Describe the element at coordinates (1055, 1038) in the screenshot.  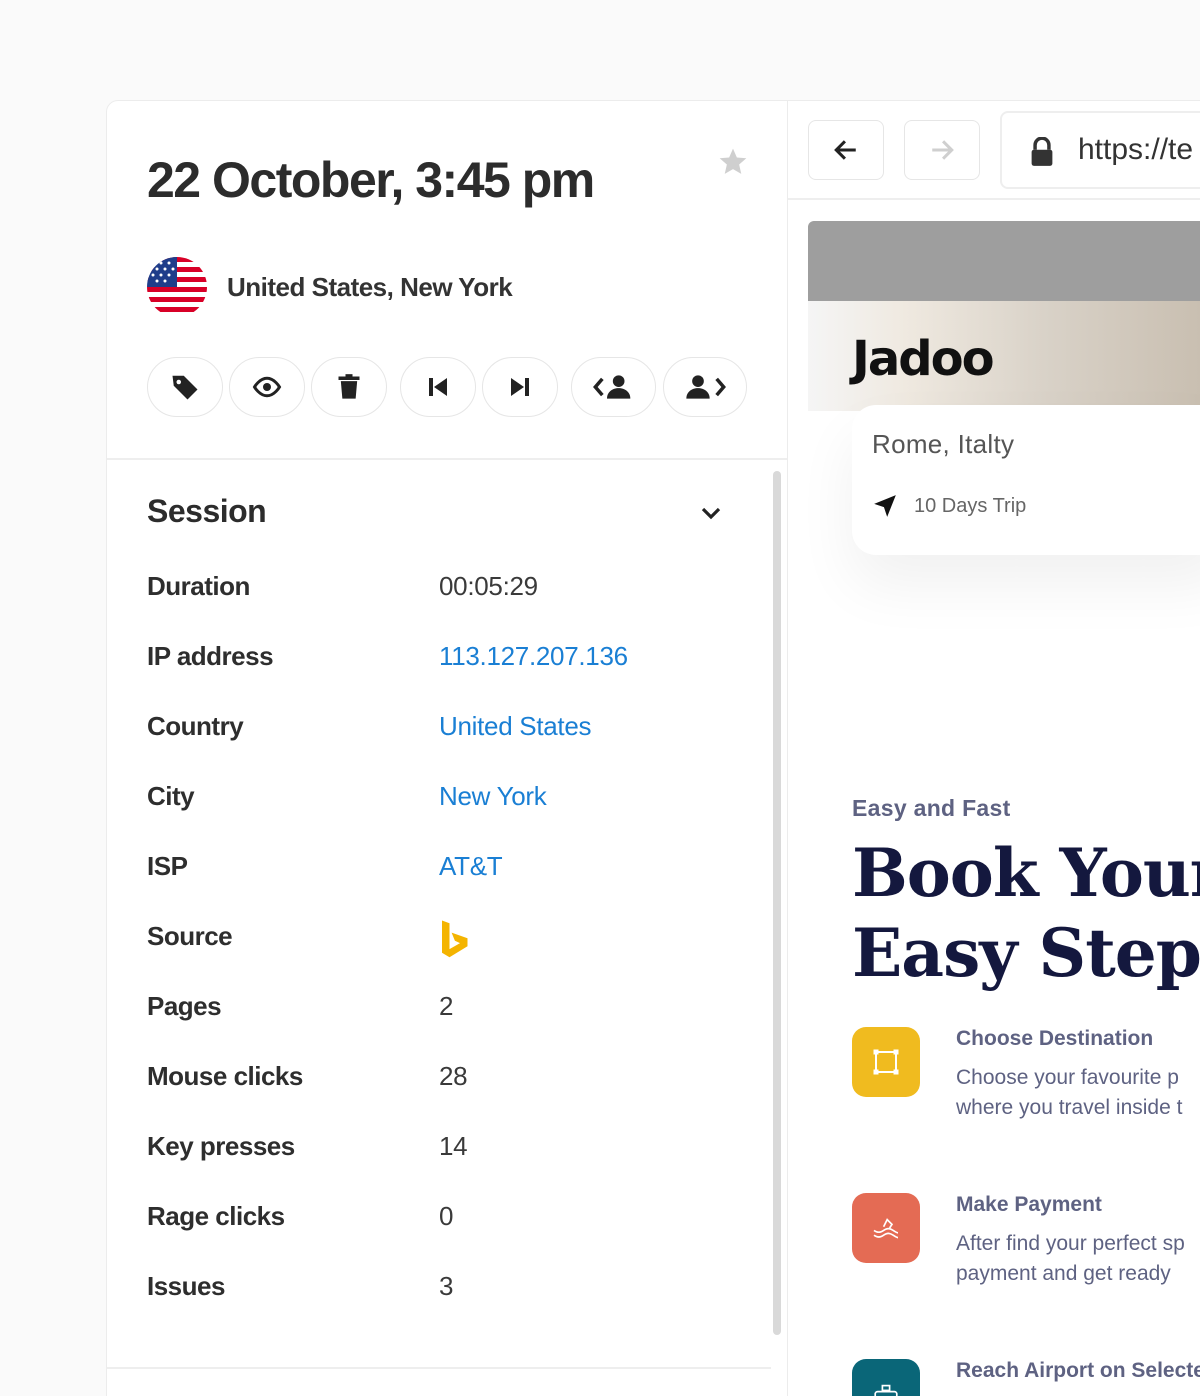
I see `step-title: Choose Destination` at that location.